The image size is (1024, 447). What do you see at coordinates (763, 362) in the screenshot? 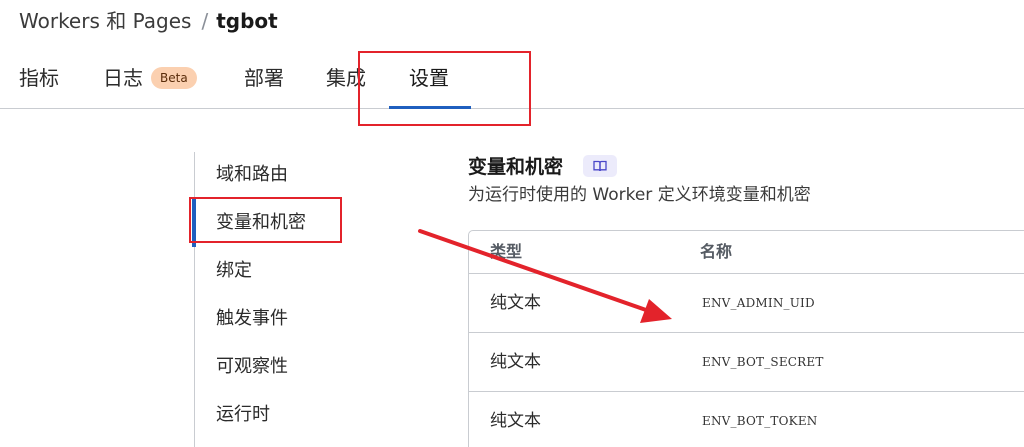
I see `variable-name: ENV_BOT_SECRET` at bounding box center [763, 362].